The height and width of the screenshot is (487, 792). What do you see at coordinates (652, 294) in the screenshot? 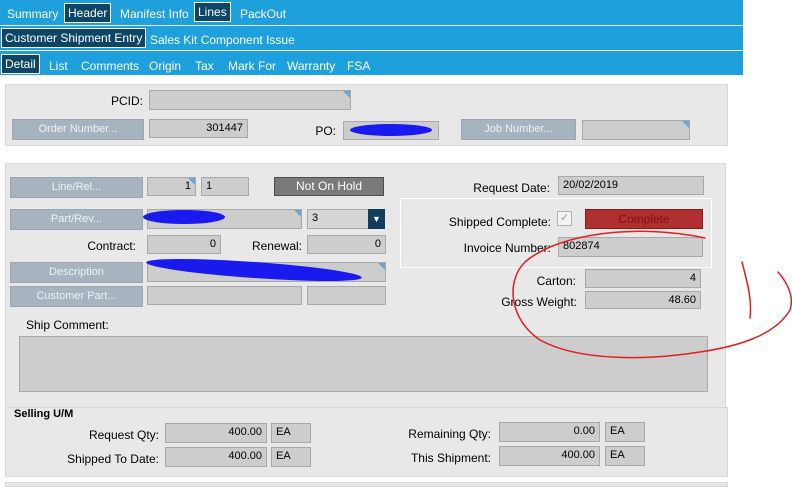
I see `annotation-circle-icon` at bounding box center [652, 294].